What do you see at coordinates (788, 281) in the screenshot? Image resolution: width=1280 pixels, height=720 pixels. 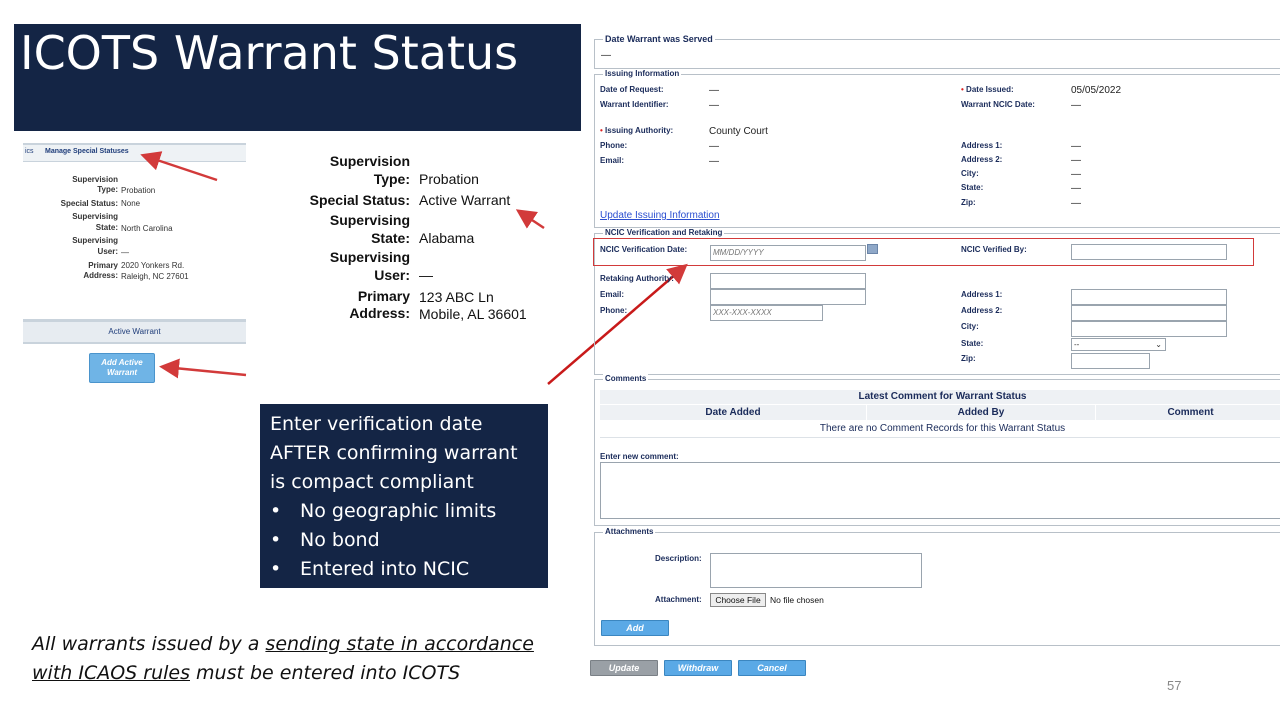 I see `retaking-authority-input` at bounding box center [788, 281].